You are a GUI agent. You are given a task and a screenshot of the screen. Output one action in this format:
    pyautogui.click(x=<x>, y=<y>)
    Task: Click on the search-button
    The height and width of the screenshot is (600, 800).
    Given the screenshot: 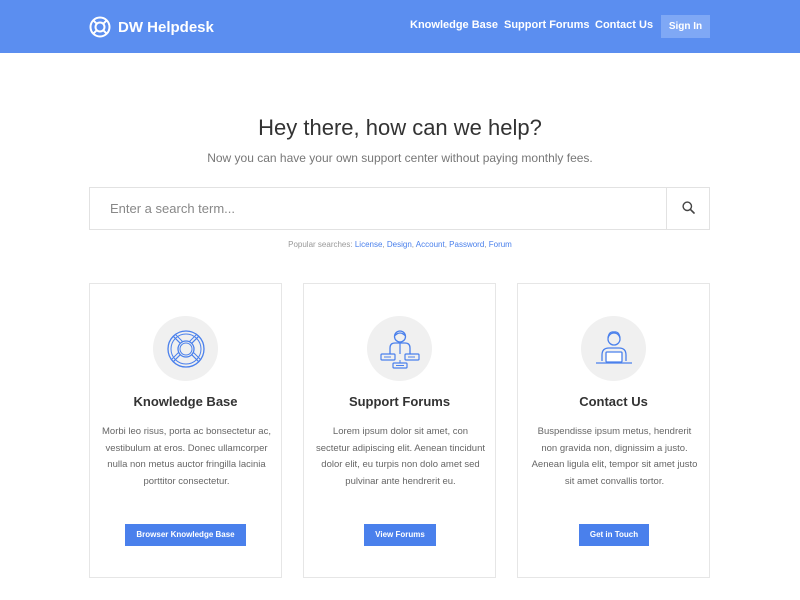 What is the action you would take?
    pyautogui.click(x=687, y=208)
    